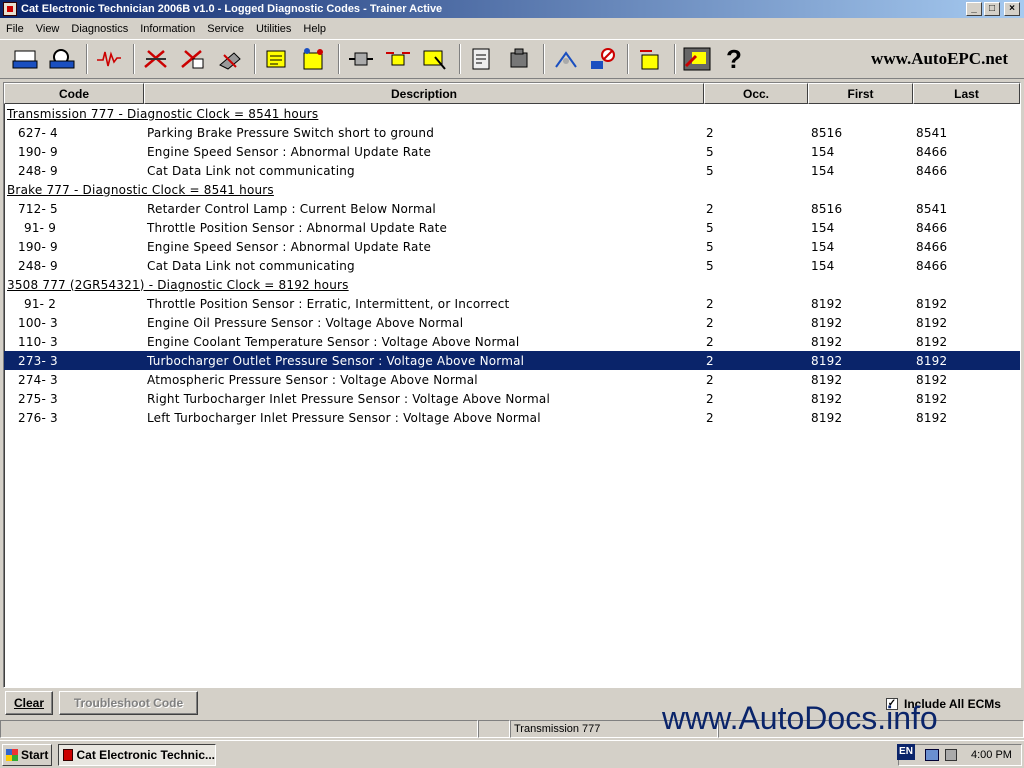 The width and height of the screenshot is (1024, 768). Describe the element at coordinates (29, 703) in the screenshot. I see `clear-button: Clear` at that location.